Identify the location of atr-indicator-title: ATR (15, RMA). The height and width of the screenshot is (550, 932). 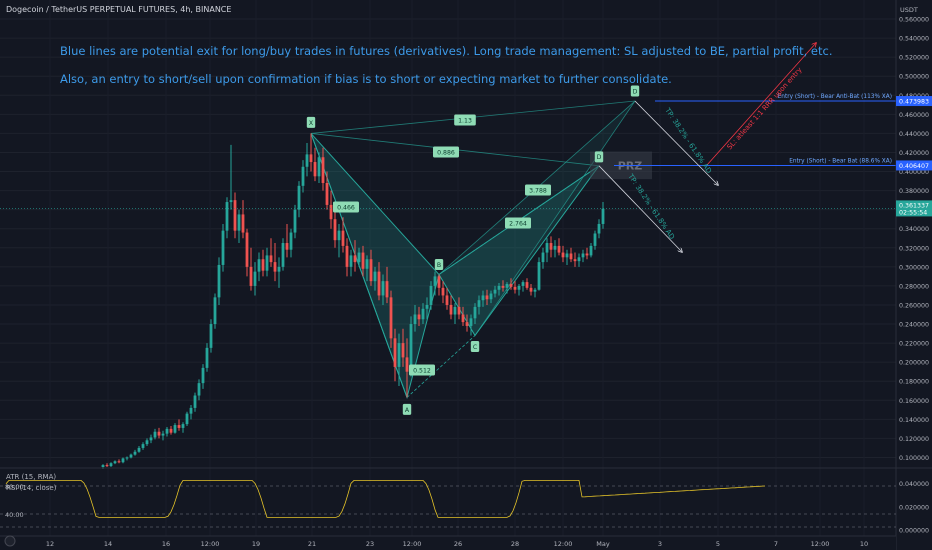
(31, 477).